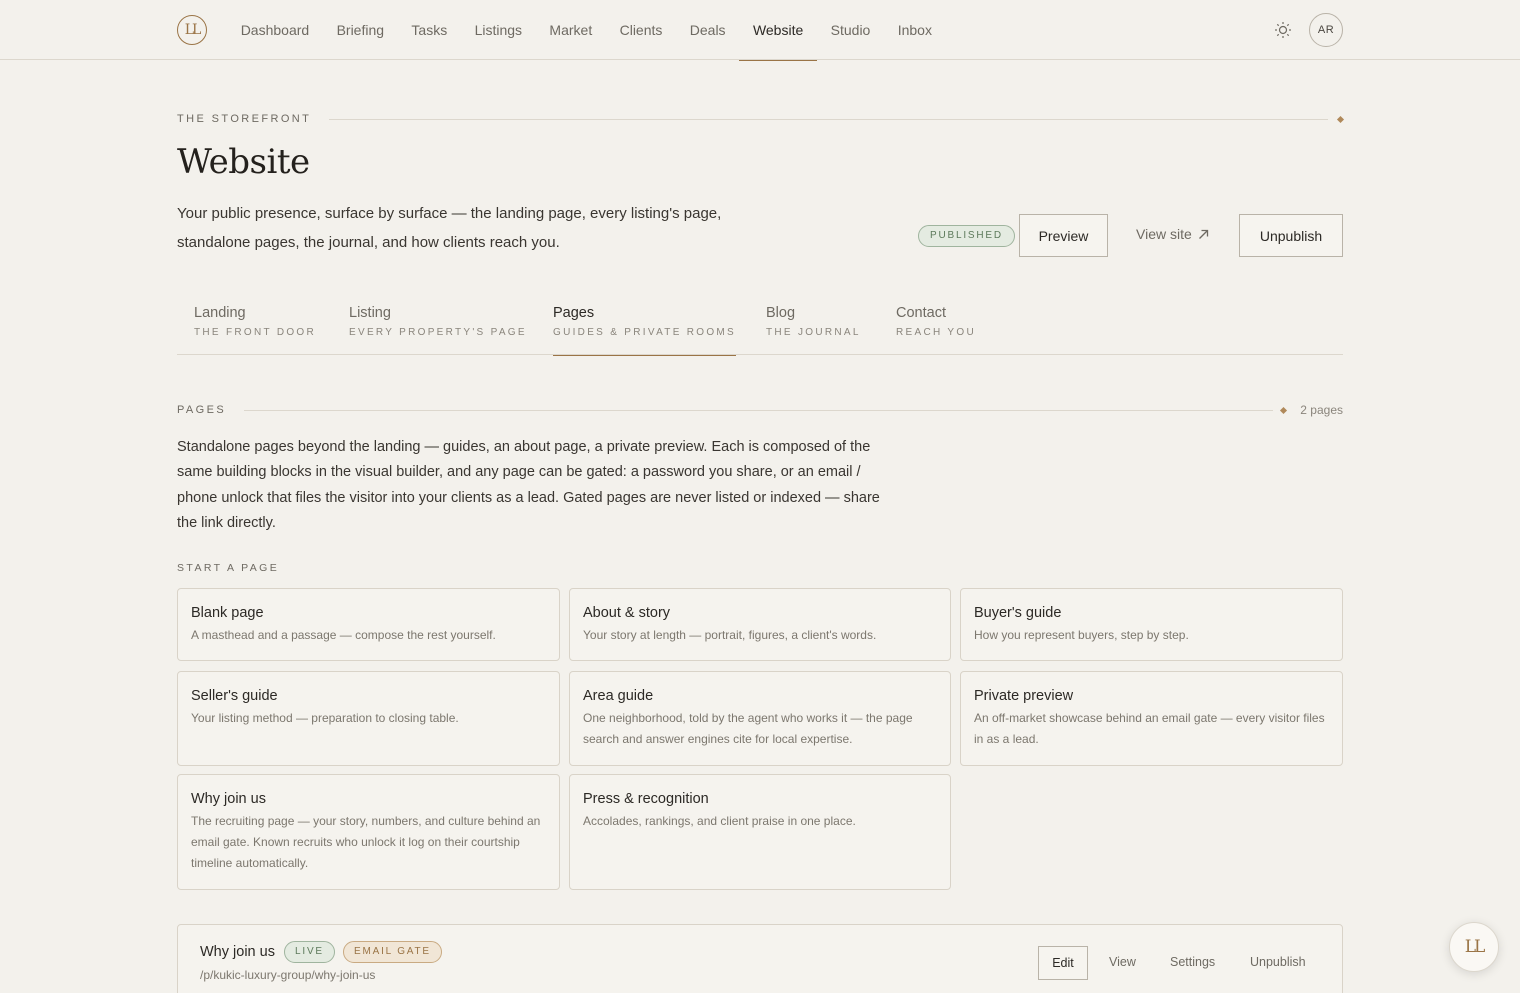  Describe the element at coordinates (778, 30) in the screenshot. I see `nav-item-website: Website` at that location.